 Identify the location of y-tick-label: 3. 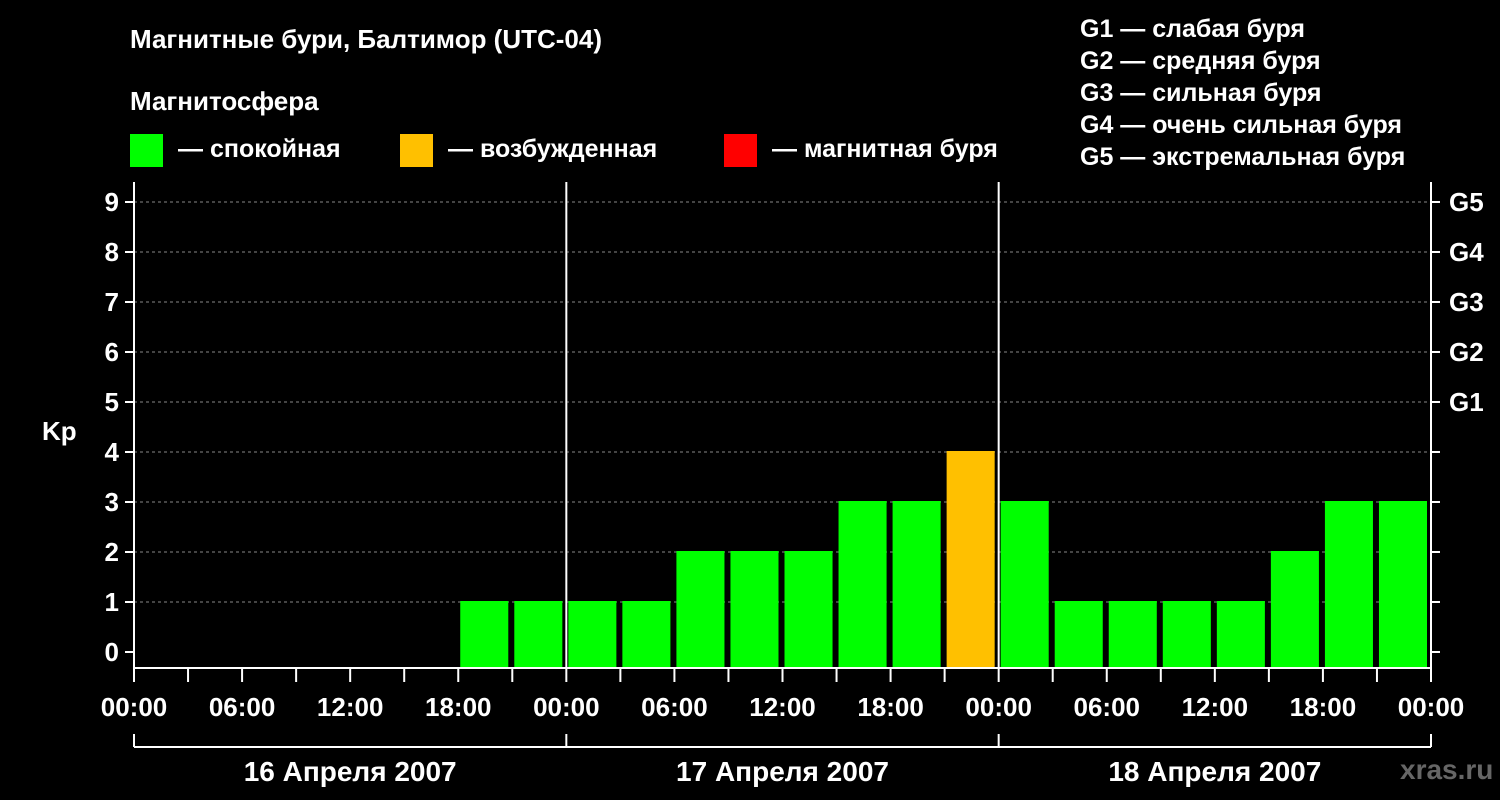
(112, 502).